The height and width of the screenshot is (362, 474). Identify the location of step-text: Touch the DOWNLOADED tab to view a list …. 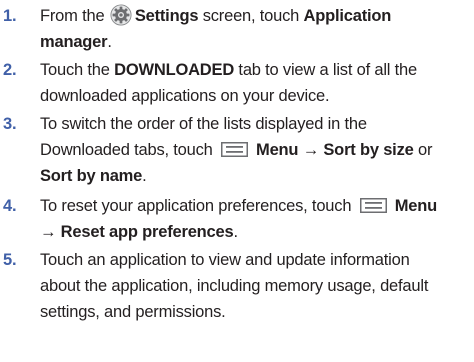
(256, 83).